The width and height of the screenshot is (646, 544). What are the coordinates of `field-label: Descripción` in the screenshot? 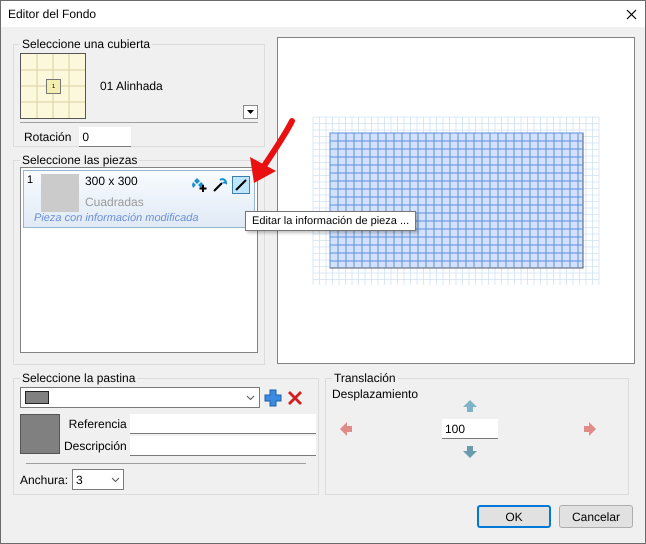 It's located at (95, 446).